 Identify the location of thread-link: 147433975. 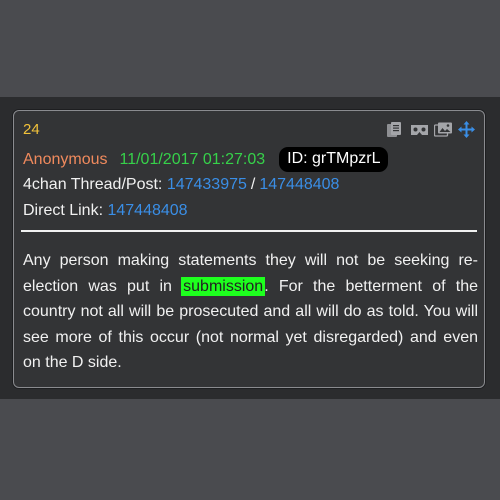
(207, 184).